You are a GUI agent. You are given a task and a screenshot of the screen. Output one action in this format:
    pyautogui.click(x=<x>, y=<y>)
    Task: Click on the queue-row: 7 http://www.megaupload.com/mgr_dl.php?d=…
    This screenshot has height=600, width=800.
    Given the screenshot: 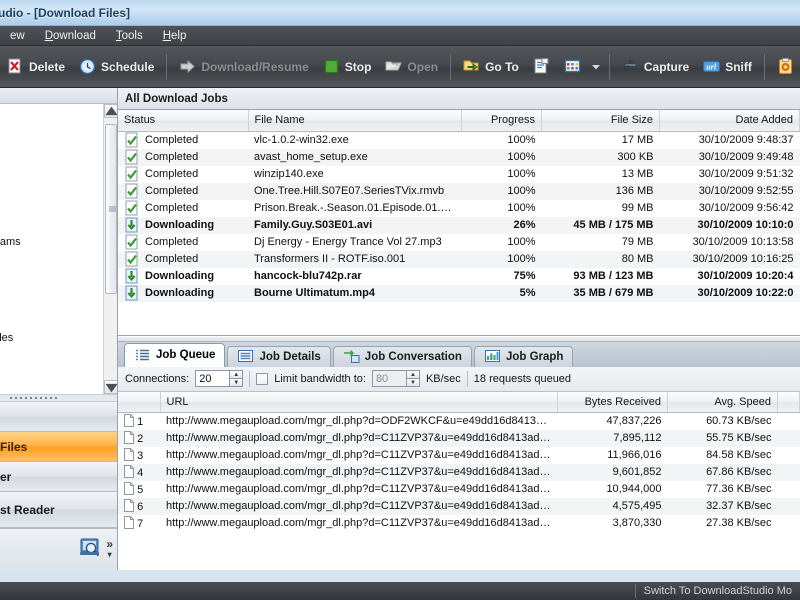 What is the action you would take?
    pyautogui.click(x=459, y=523)
    